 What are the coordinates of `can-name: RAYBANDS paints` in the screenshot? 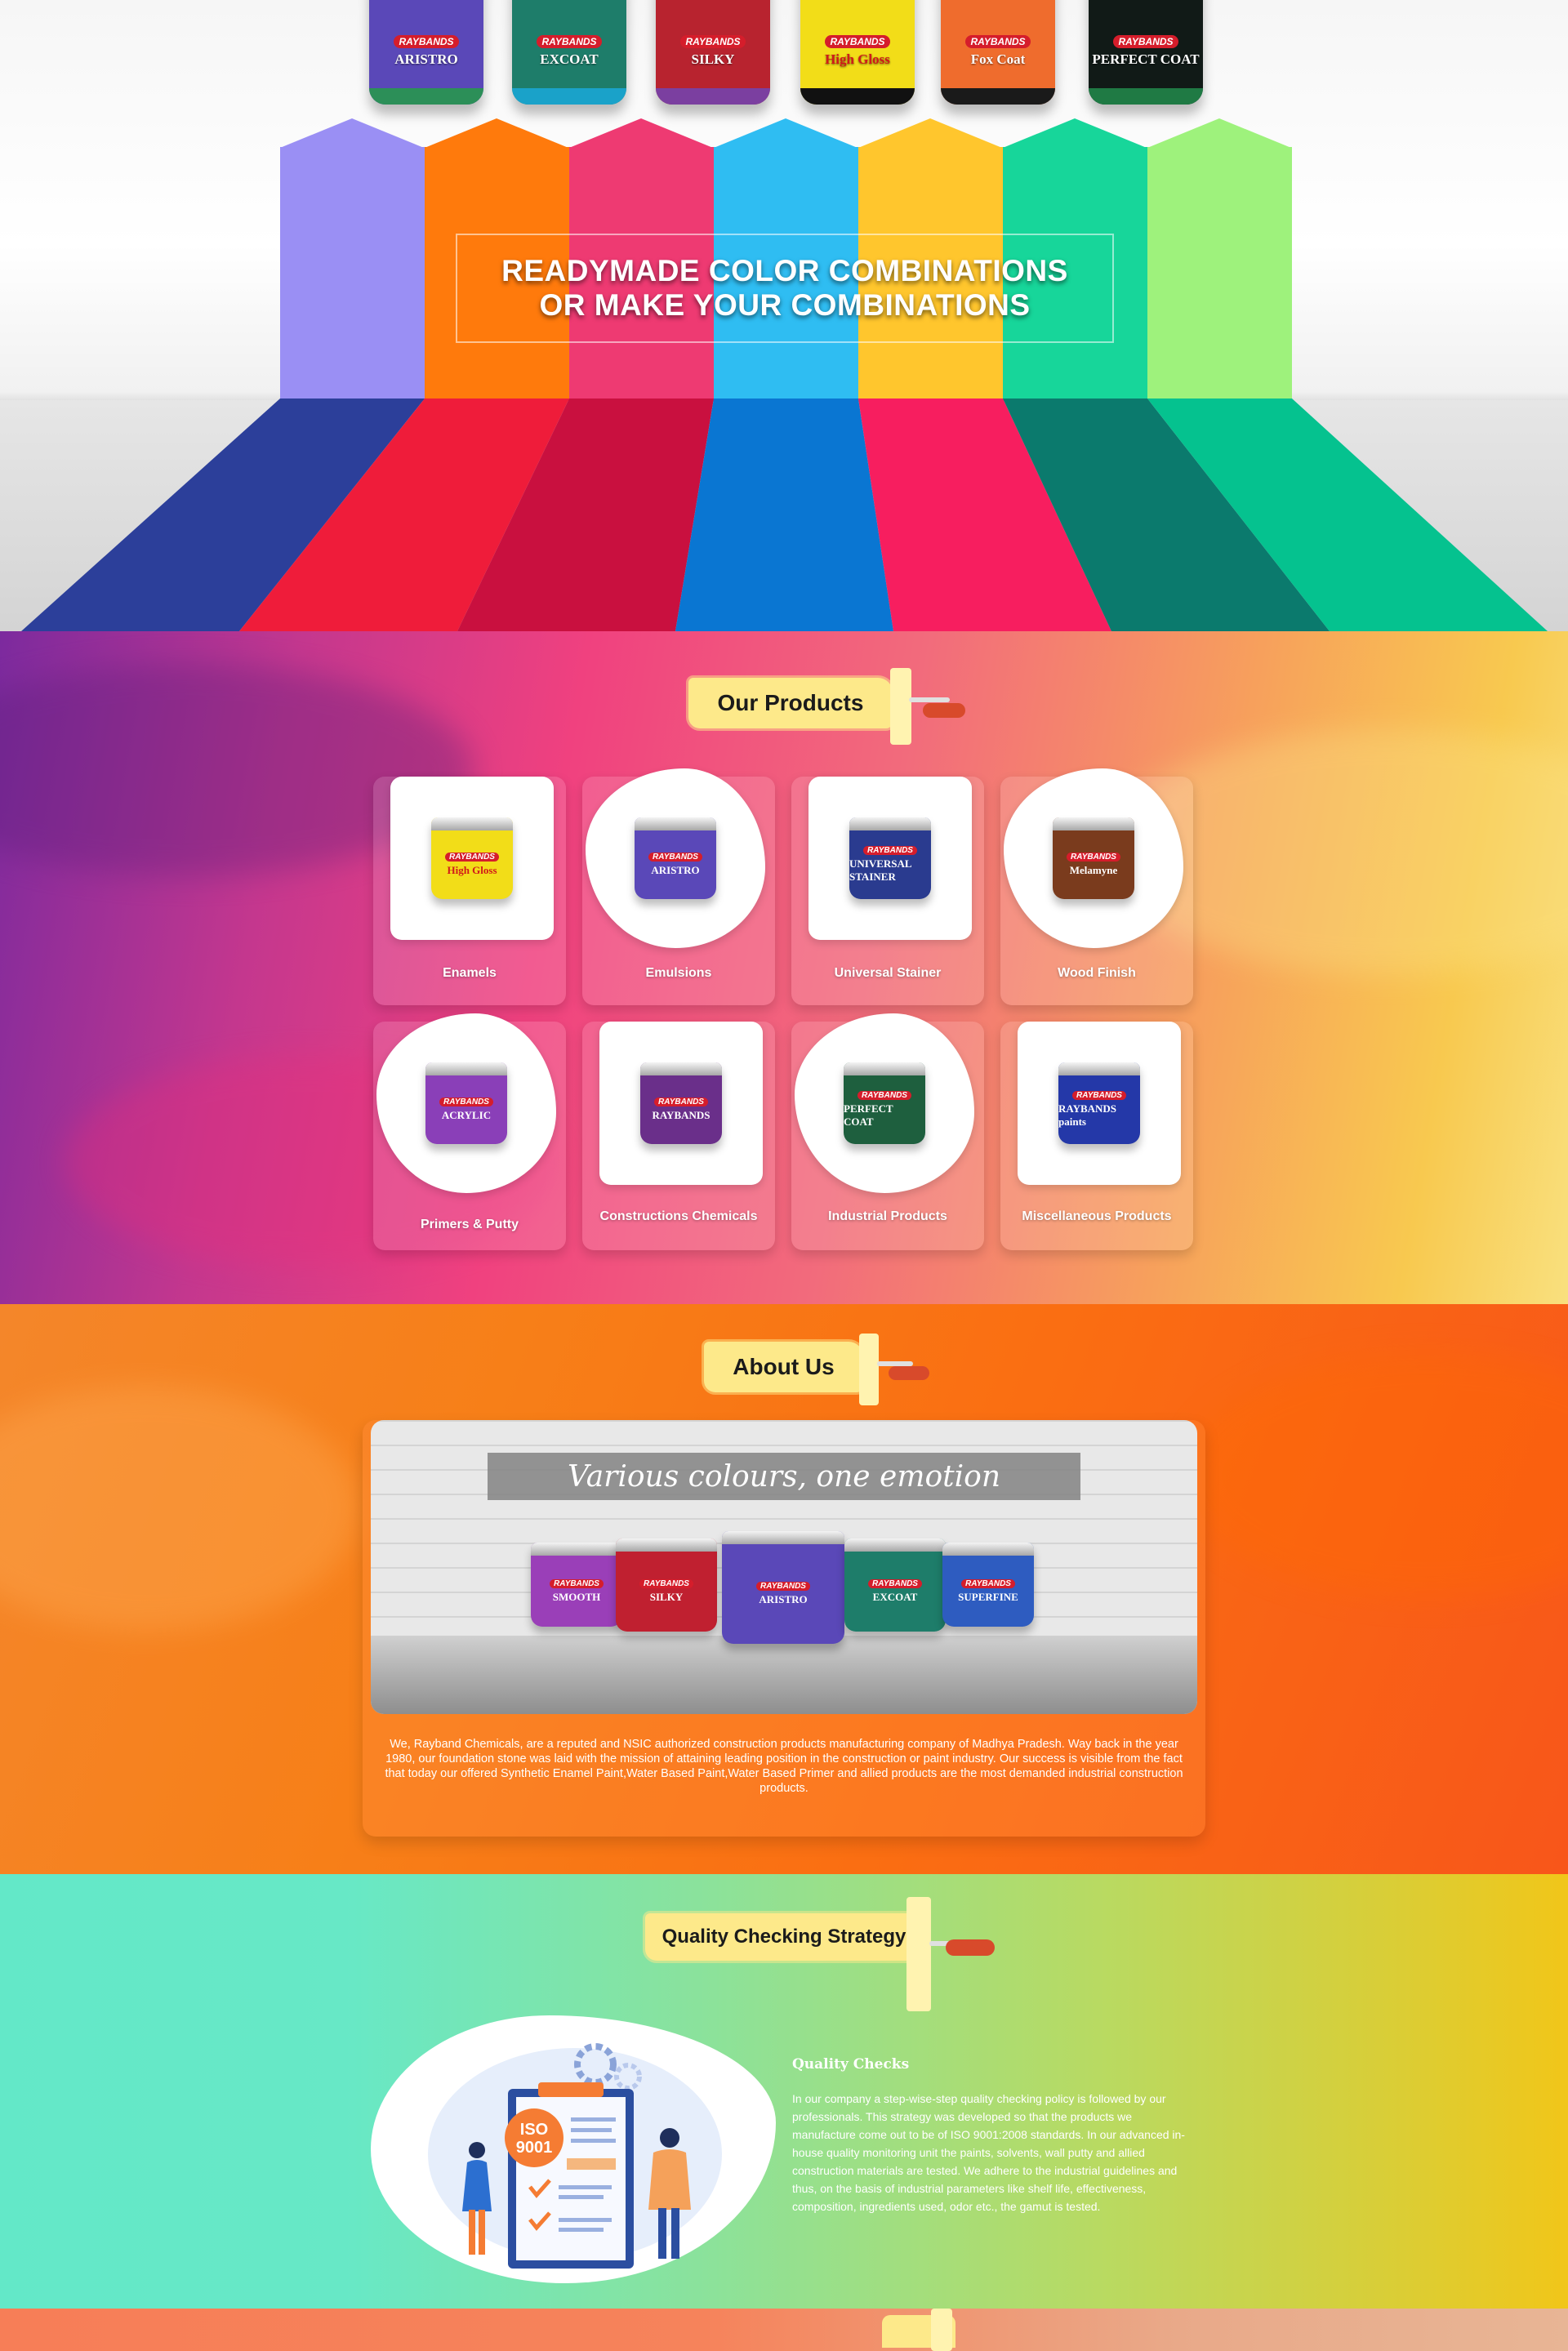 It's located at (1087, 1115).